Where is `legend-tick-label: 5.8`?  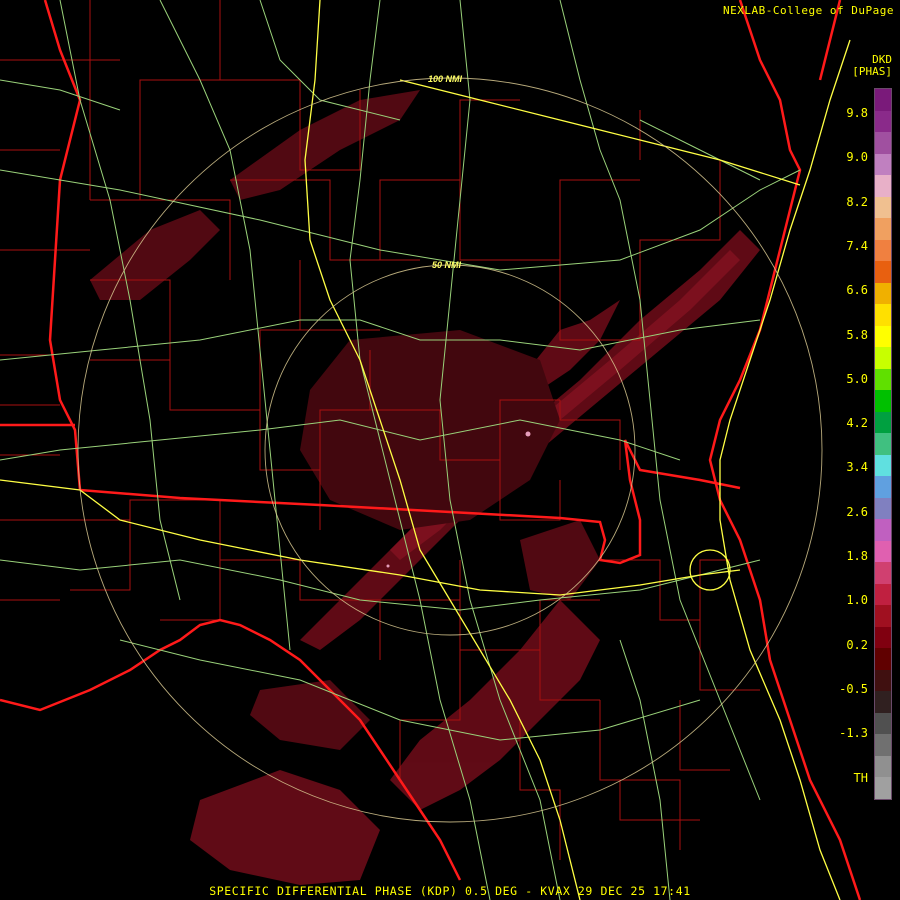 legend-tick-label: 5.8 is located at coordinates (857, 334).